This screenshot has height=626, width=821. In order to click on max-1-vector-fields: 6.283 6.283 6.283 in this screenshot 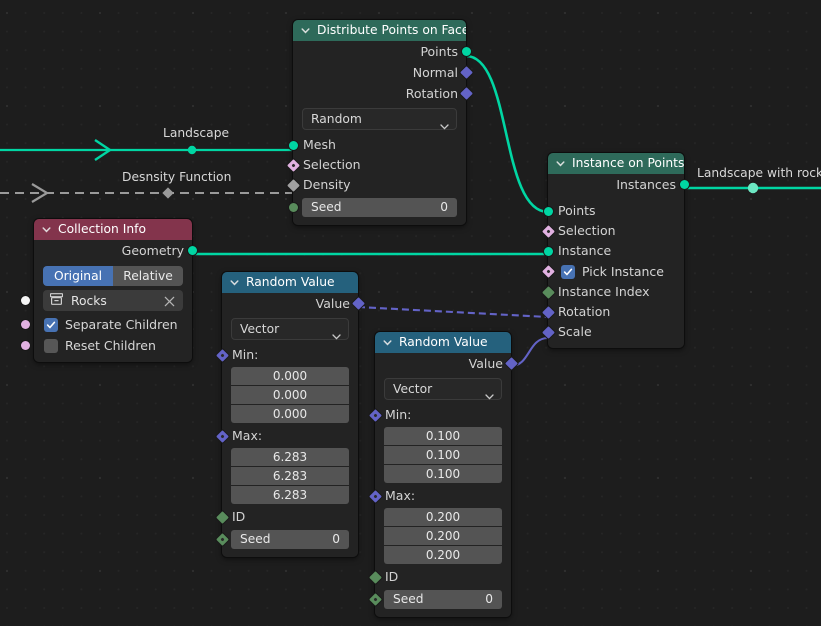, I will do `click(290, 476)`.